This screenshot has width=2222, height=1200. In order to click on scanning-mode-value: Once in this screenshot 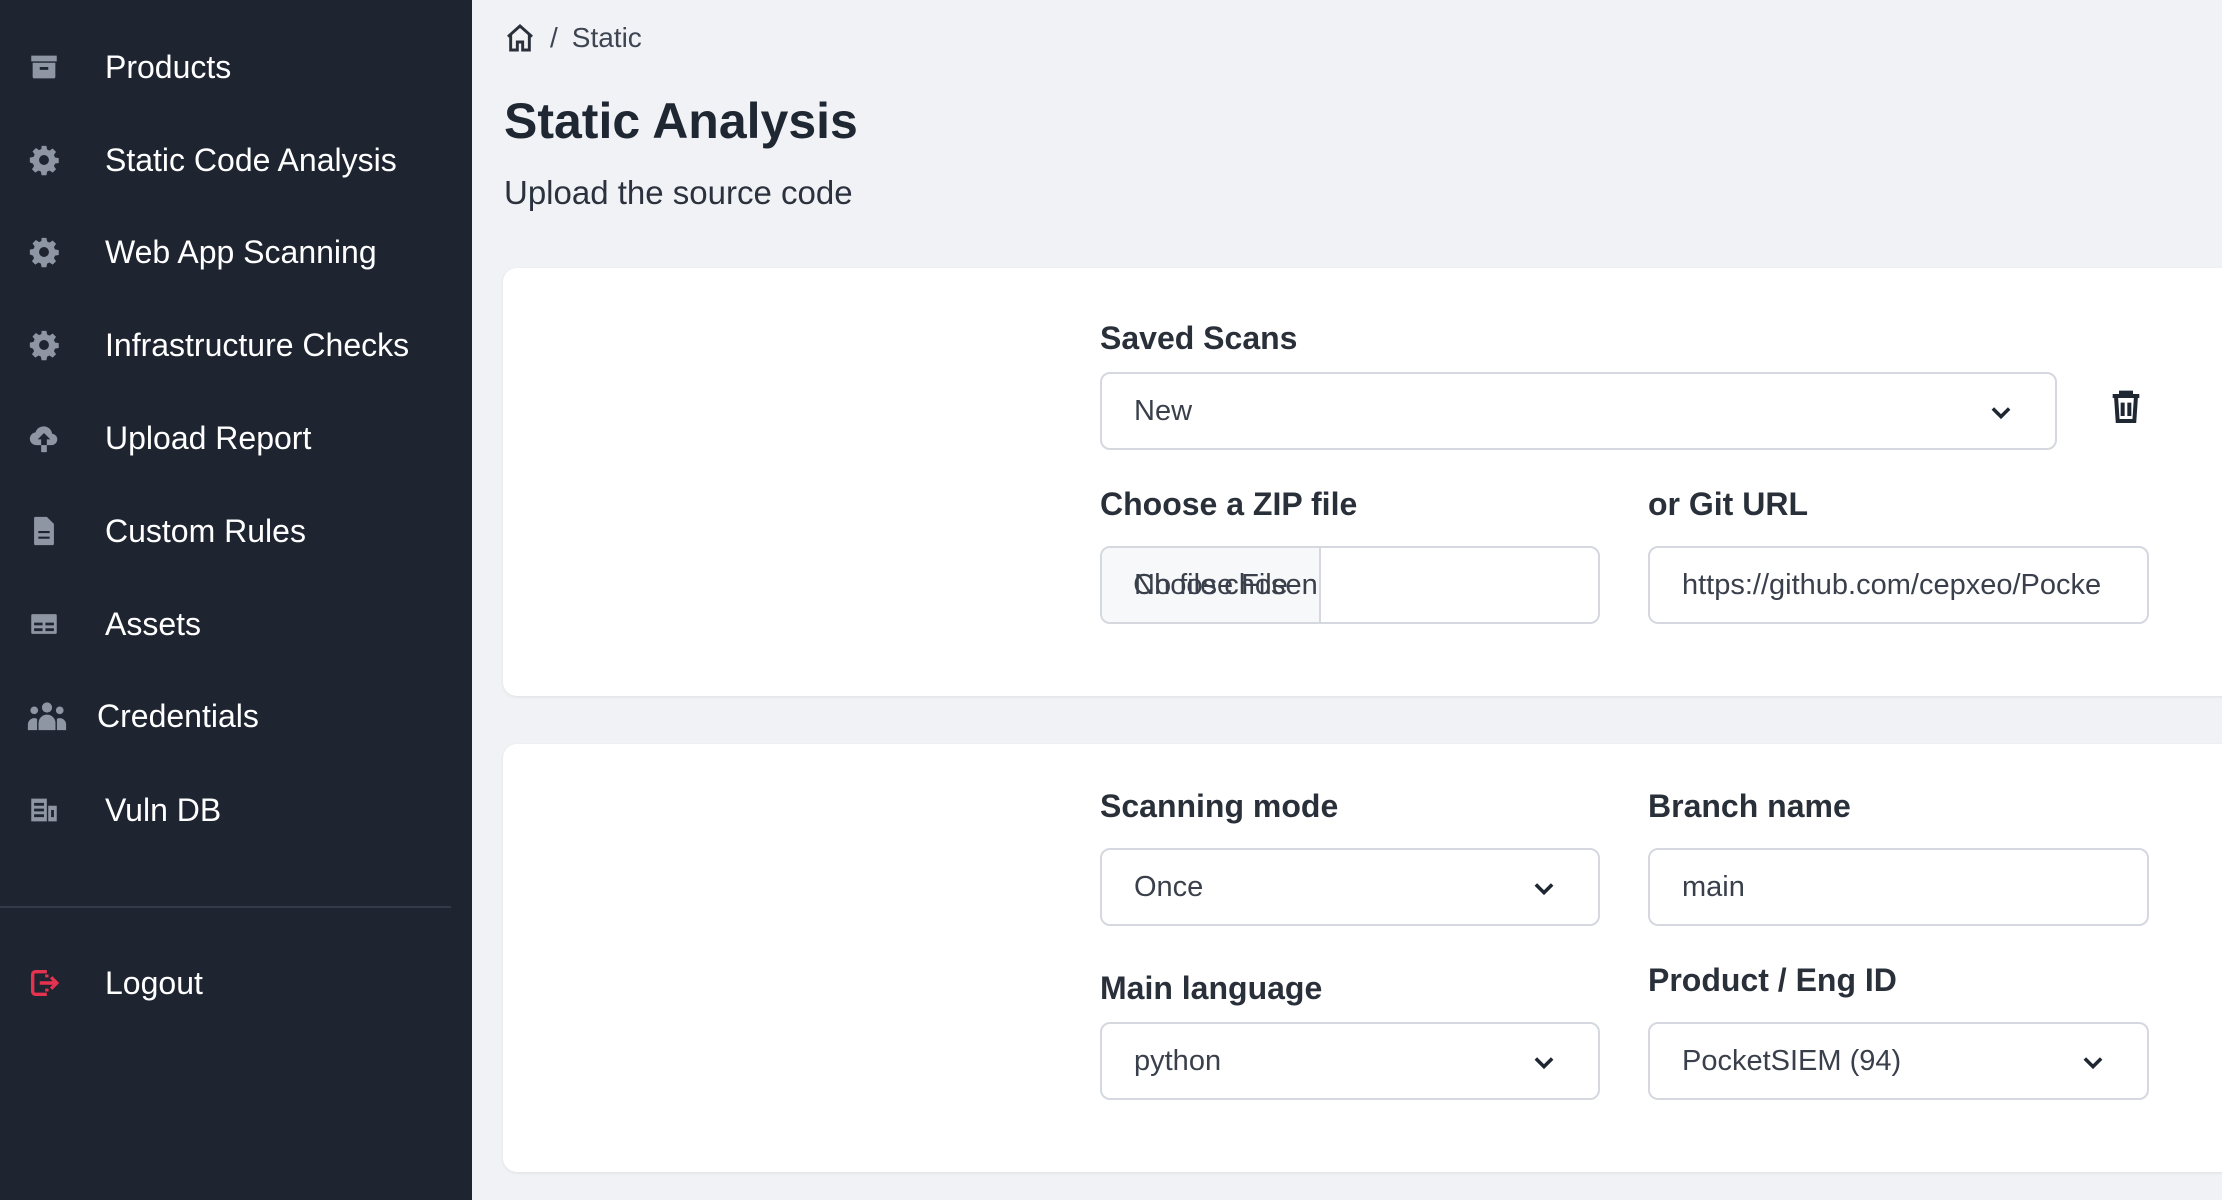, I will do `click(1169, 886)`.